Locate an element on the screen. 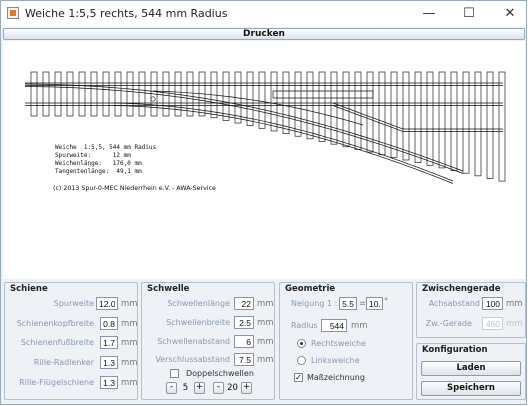 The width and height of the screenshot is (528, 406). rille-fluegelschiene-label: Rille-Flügelschiene is located at coordinates (56, 382).